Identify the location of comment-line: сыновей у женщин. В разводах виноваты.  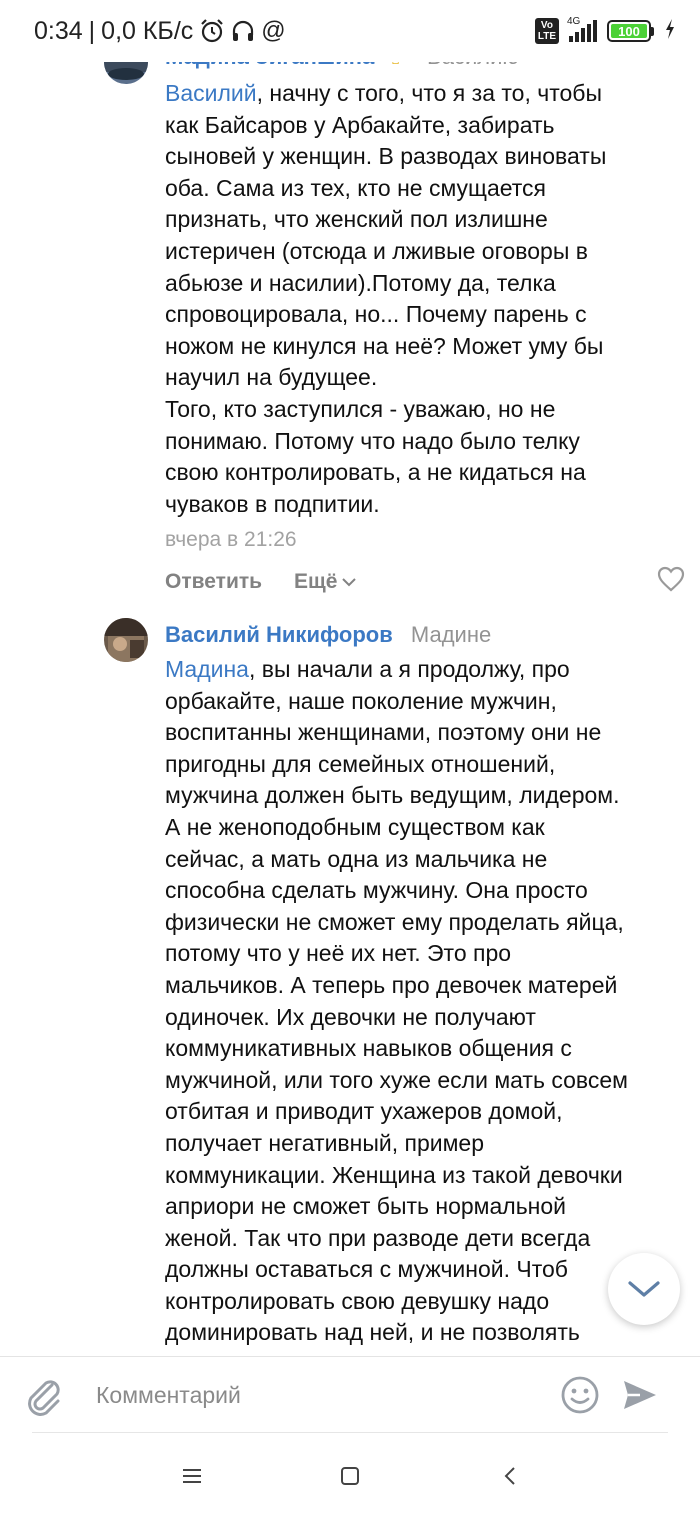
(386, 156).